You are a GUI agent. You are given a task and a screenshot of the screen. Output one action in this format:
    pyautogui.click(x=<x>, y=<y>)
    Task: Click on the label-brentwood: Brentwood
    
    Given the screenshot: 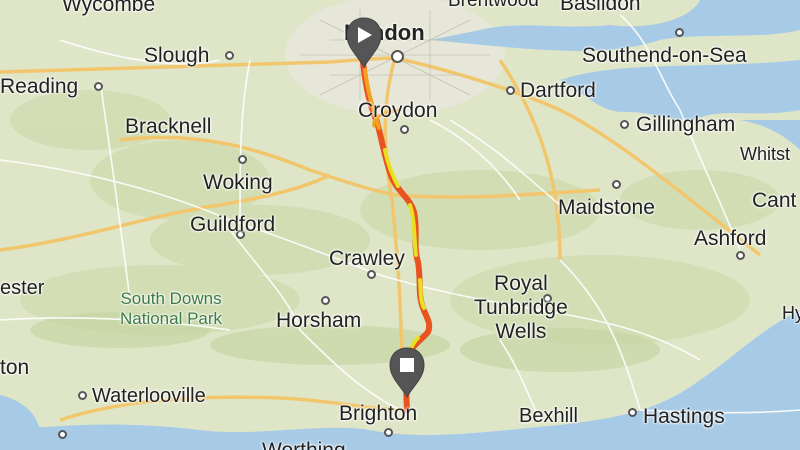 What is the action you would take?
    pyautogui.click(x=493, y=5)
    